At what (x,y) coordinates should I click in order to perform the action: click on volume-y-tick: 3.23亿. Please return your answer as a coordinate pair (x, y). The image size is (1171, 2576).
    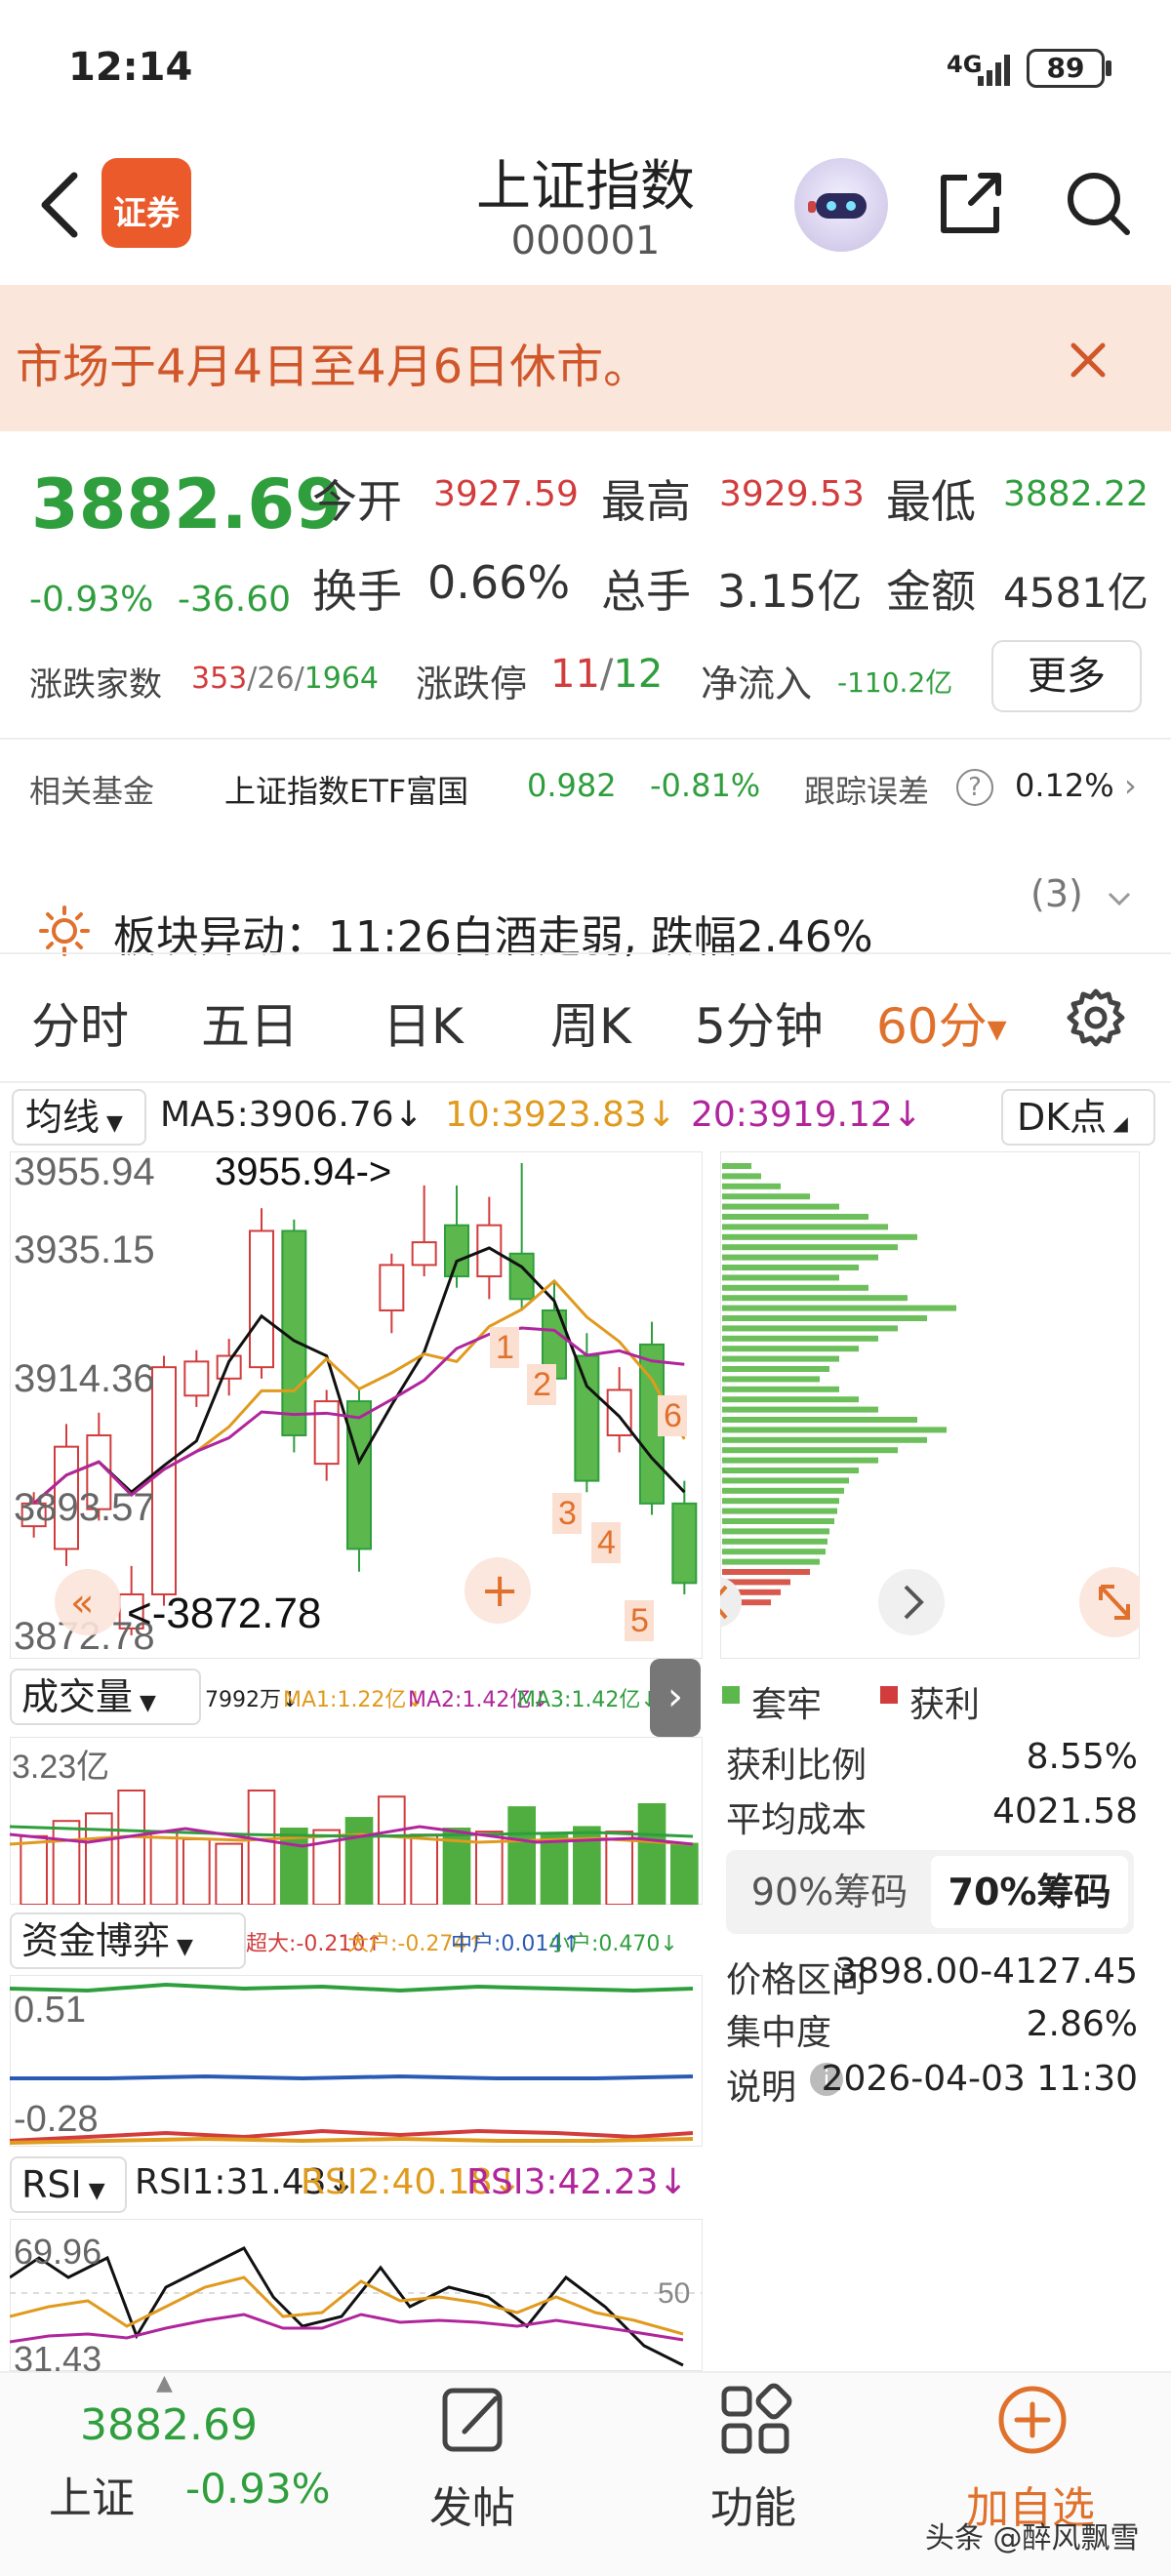
    Looking at the image, I should click on (60, 1767).